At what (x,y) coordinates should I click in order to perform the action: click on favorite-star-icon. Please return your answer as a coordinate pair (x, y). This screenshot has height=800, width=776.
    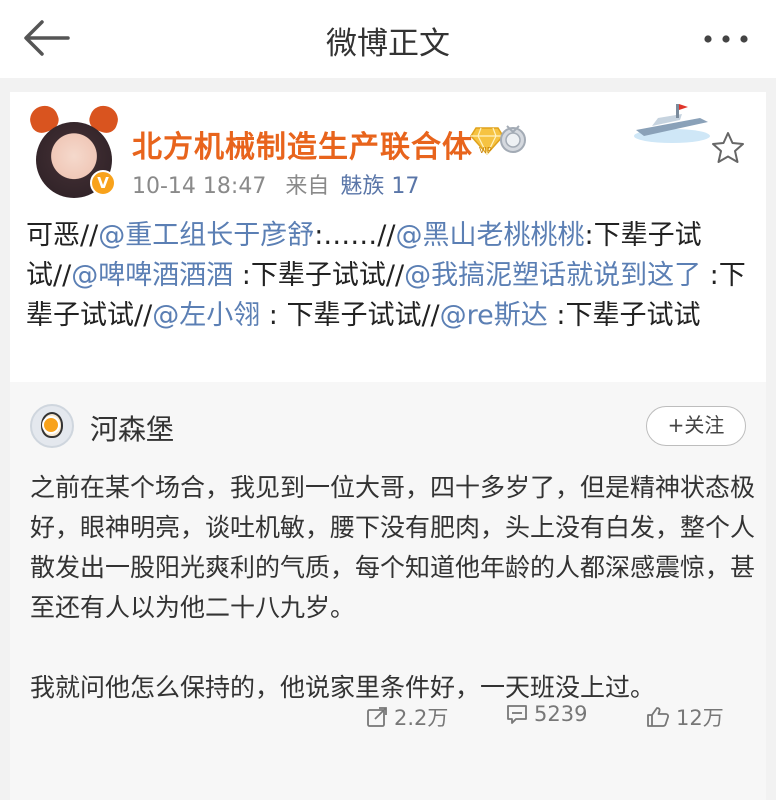
    Looking at the image, I should click on (728, 148).